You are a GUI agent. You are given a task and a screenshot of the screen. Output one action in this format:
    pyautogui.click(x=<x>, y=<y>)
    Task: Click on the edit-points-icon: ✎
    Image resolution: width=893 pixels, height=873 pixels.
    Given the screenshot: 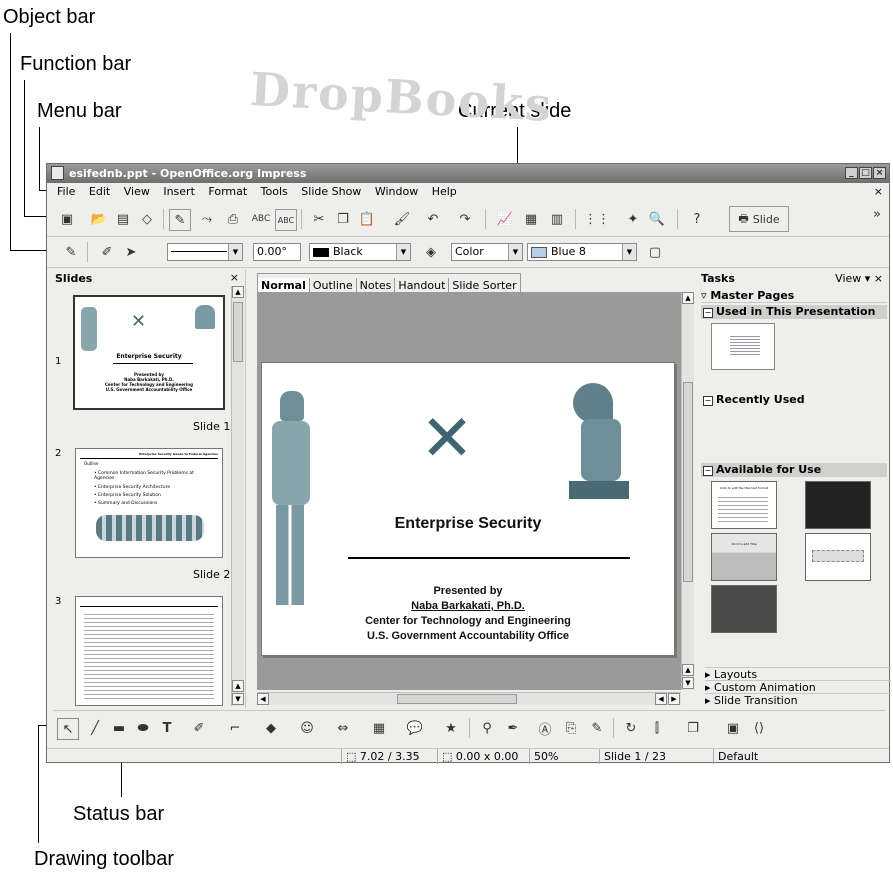 What is the action you would take?
    pyautogui.click(x=71, y=252)
    